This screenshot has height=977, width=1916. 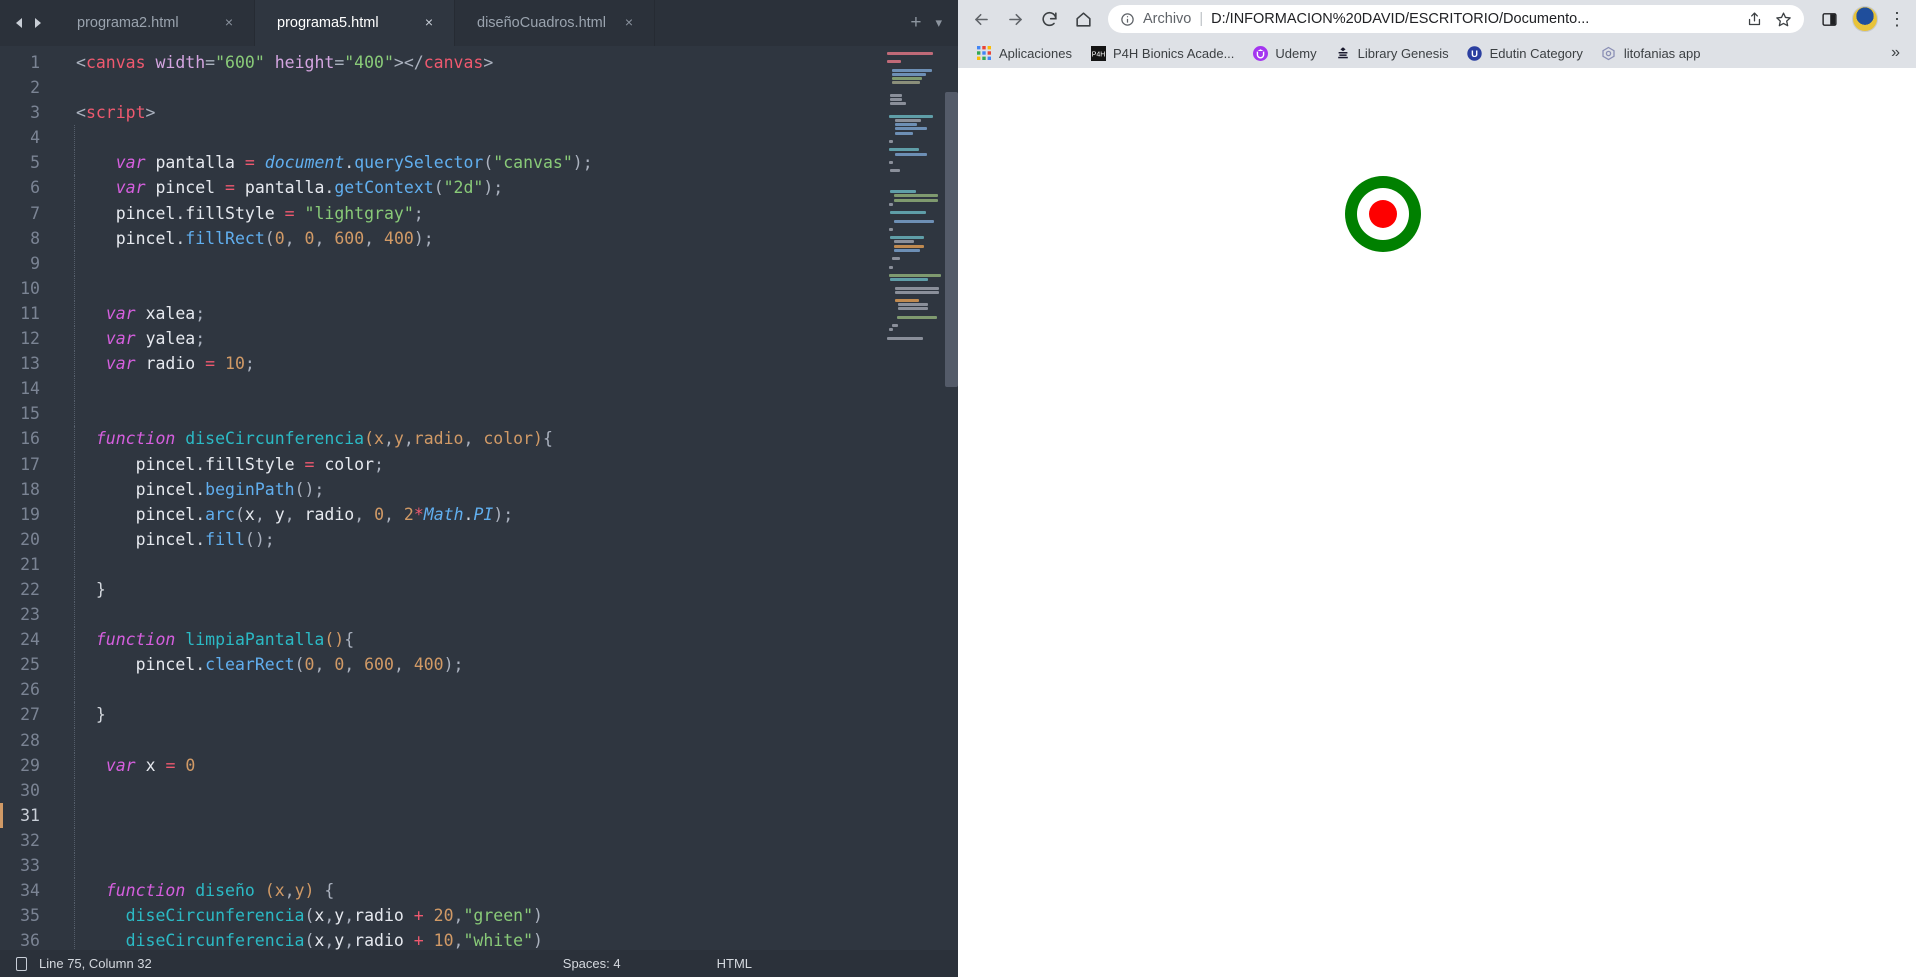 What do you see at coordinates (1897, 19) in the screenshot?
I see `browser-menu-button: ⋮` at bounding box center [1897, 19].